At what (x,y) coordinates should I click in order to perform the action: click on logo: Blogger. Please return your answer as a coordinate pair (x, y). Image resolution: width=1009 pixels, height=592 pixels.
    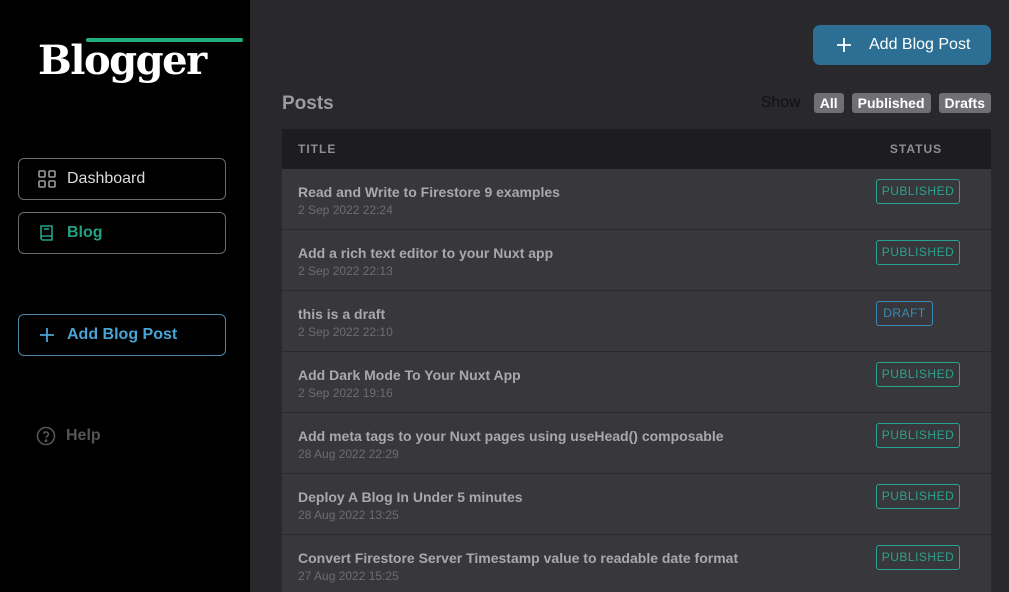
    Looking at the image, I should click on (140, 62).